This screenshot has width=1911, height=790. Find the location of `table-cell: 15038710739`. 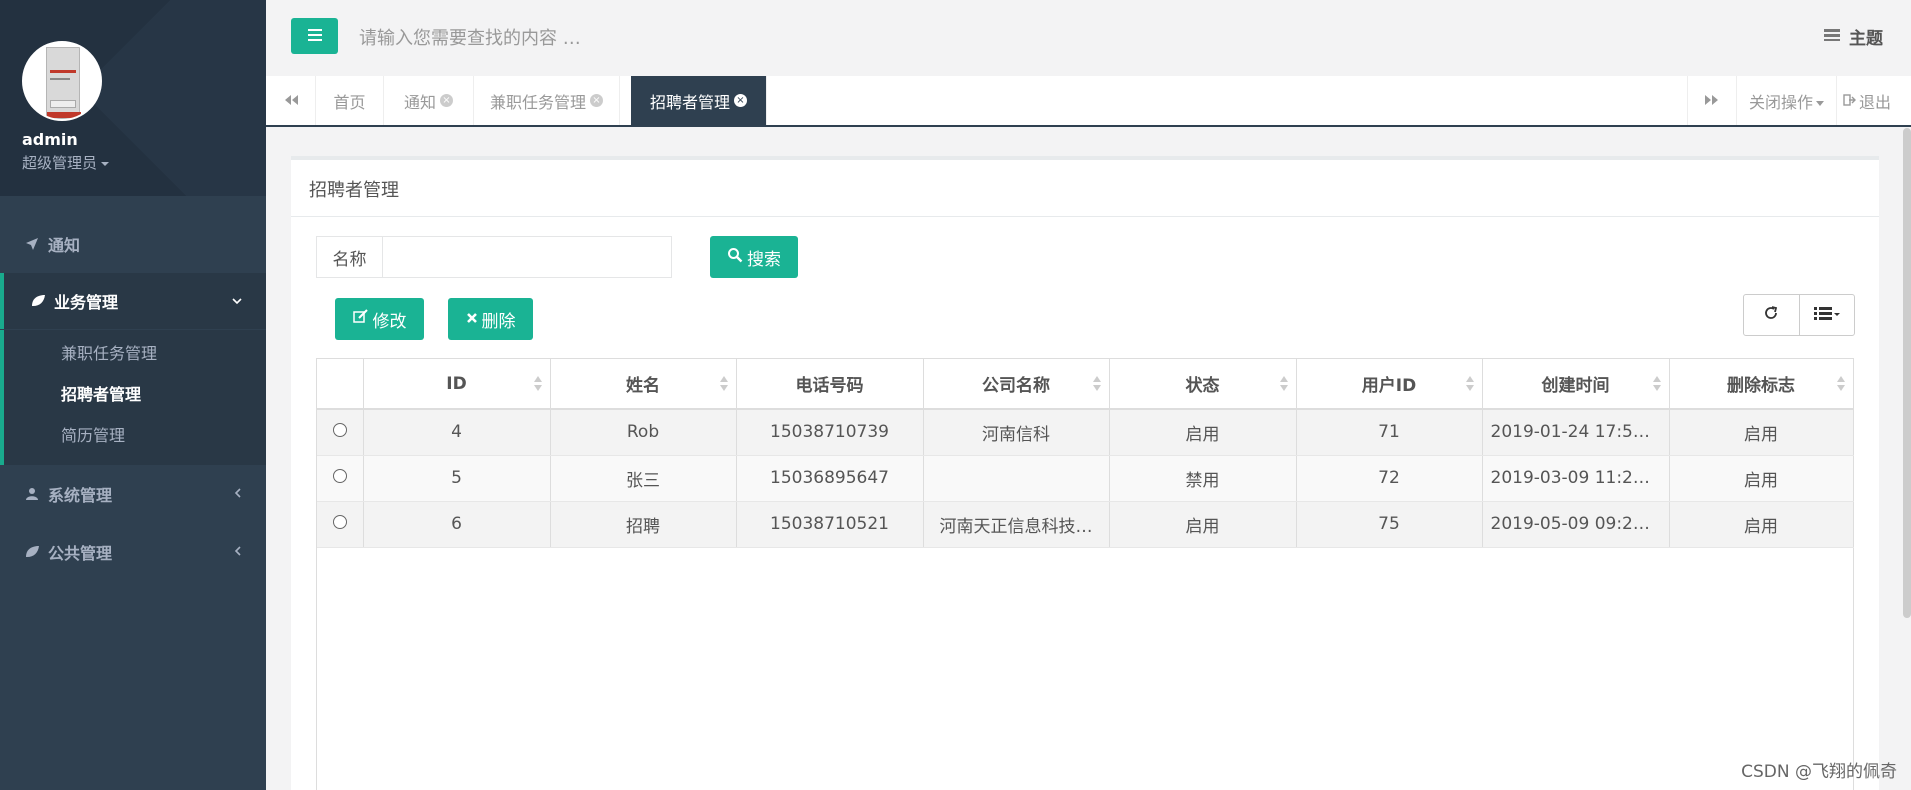

table-cell: 15038710739 is located at coordinates (830, 432).